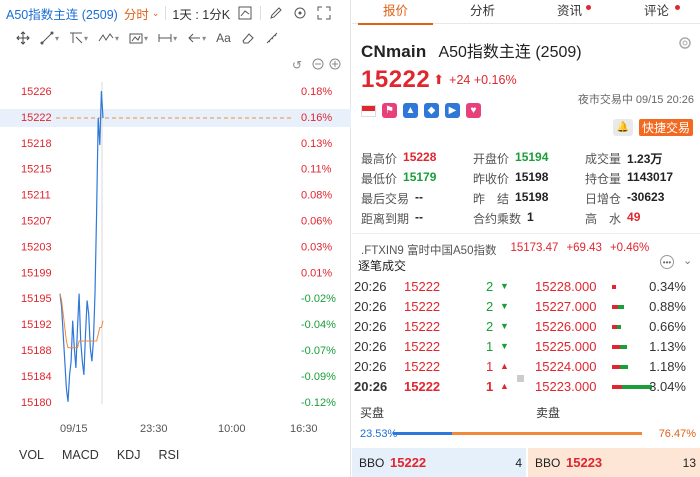  What do you see at coordinates (667, 262) in the screenshot?
I see `more-icon: •••` at bounding box center [667, 262].